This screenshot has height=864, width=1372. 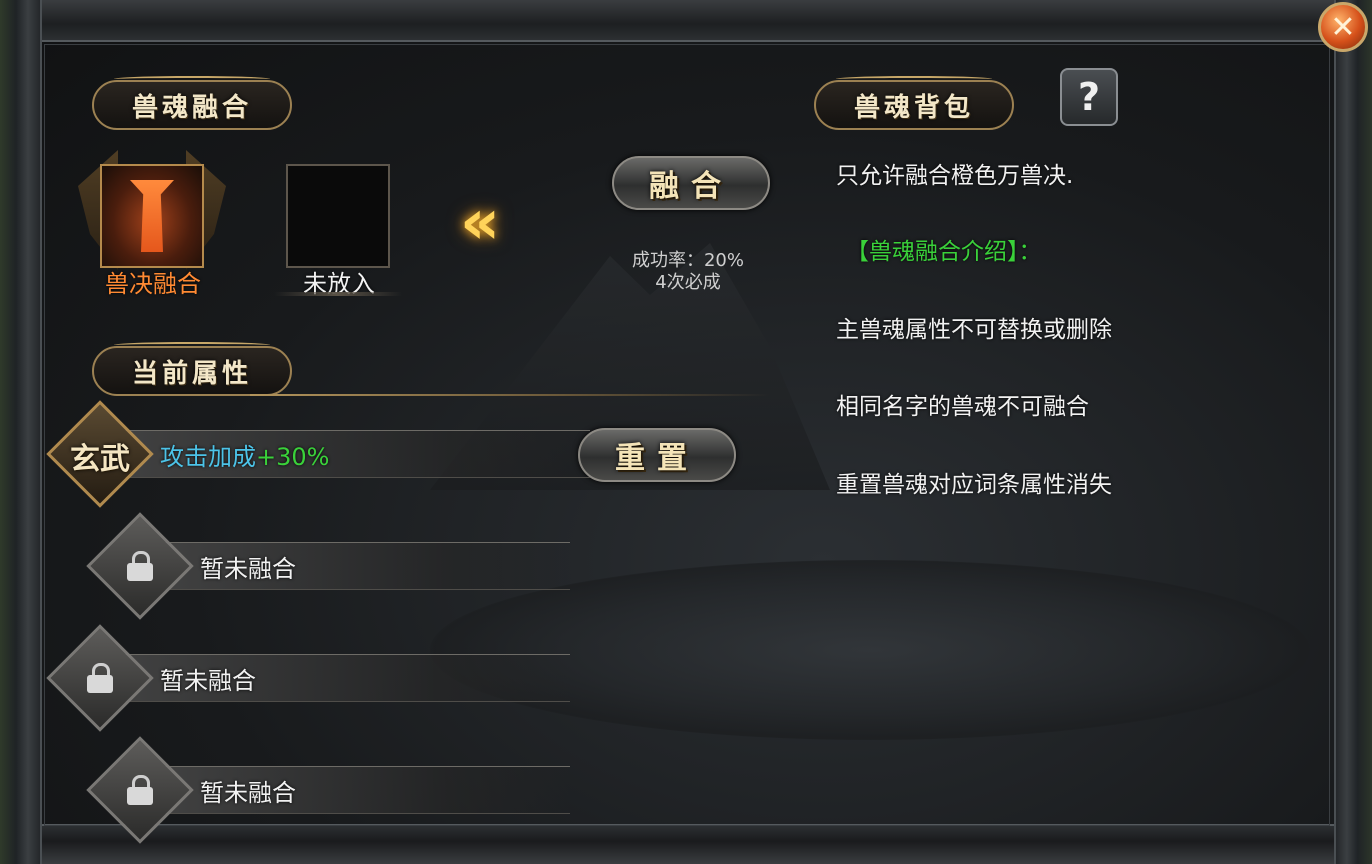 I want to click on question-icon: ?, so click(x=1089, y=97).